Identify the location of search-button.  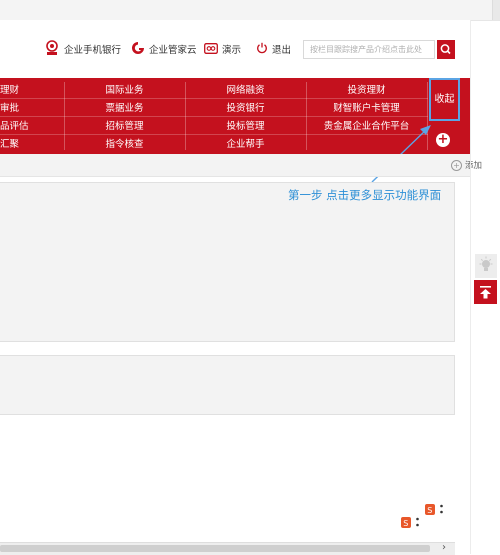
(446, 49).